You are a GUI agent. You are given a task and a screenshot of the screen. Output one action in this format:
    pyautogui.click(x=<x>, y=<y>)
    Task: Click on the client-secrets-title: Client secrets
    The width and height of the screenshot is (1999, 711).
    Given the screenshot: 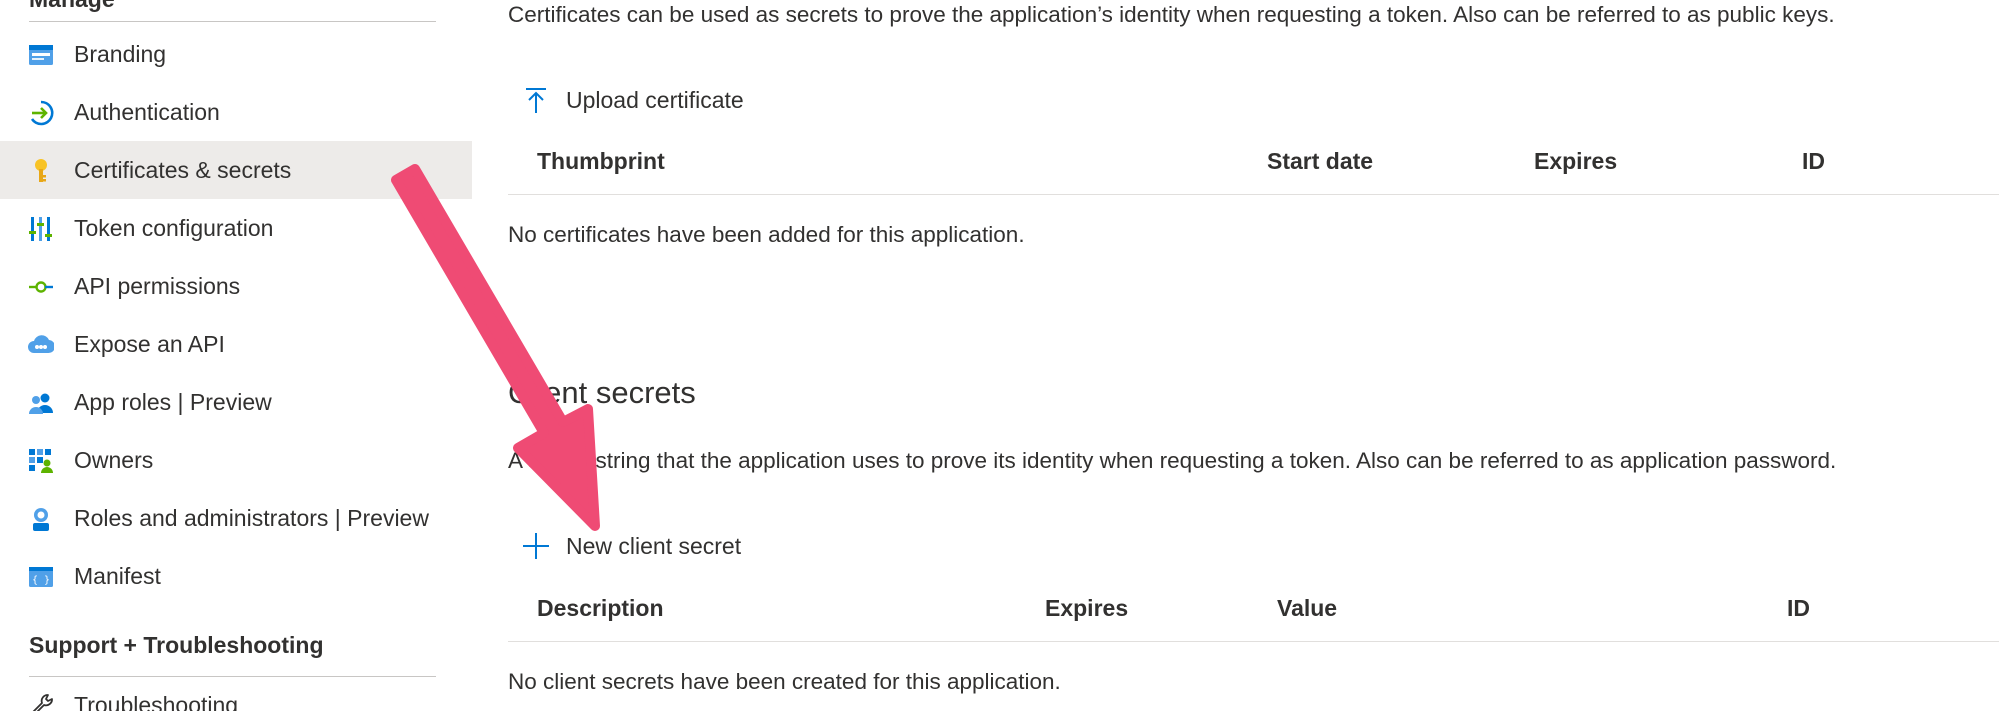 What is the action you would take?
    pyautogui.click(x=602, y=392)
    